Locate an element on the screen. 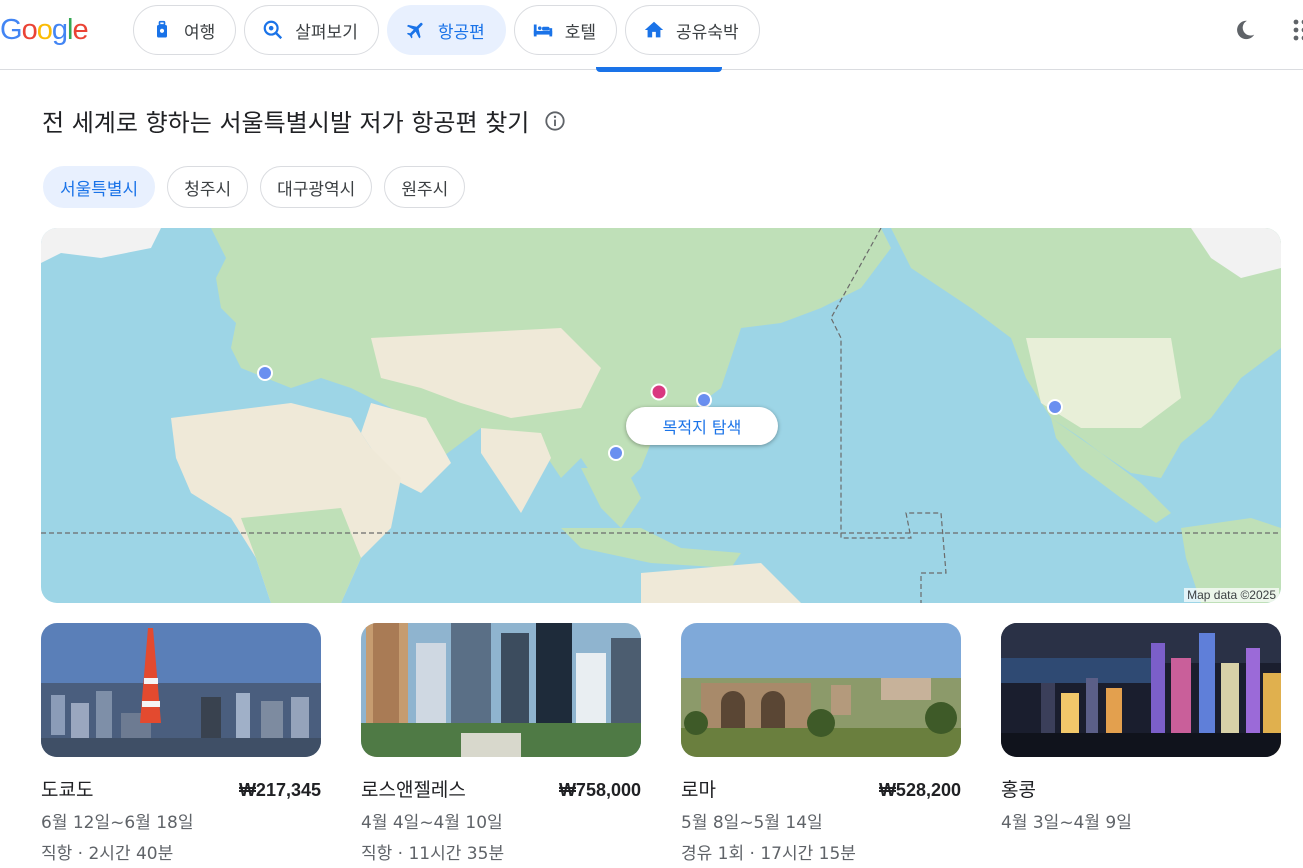 This screenshot has width=1303, height=868. page-title-text: 전 세계로 향하는 서울특별시발 저가 항공편 찾기 is located at coordinates (286, 123).